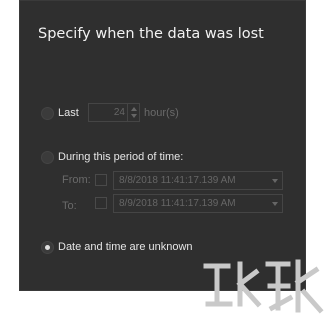  I want to click on to-datetime-value: 8/9/2018 11:41:17.139 AM, so click(177, 203).